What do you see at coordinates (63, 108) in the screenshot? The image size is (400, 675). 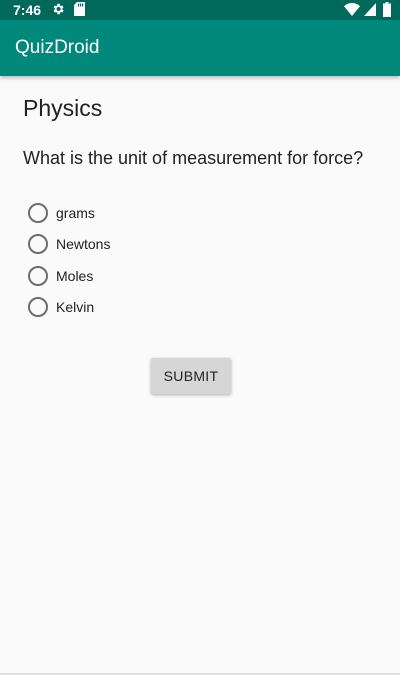 I see `subject-title: Physics` at bounding box center [63, 108].